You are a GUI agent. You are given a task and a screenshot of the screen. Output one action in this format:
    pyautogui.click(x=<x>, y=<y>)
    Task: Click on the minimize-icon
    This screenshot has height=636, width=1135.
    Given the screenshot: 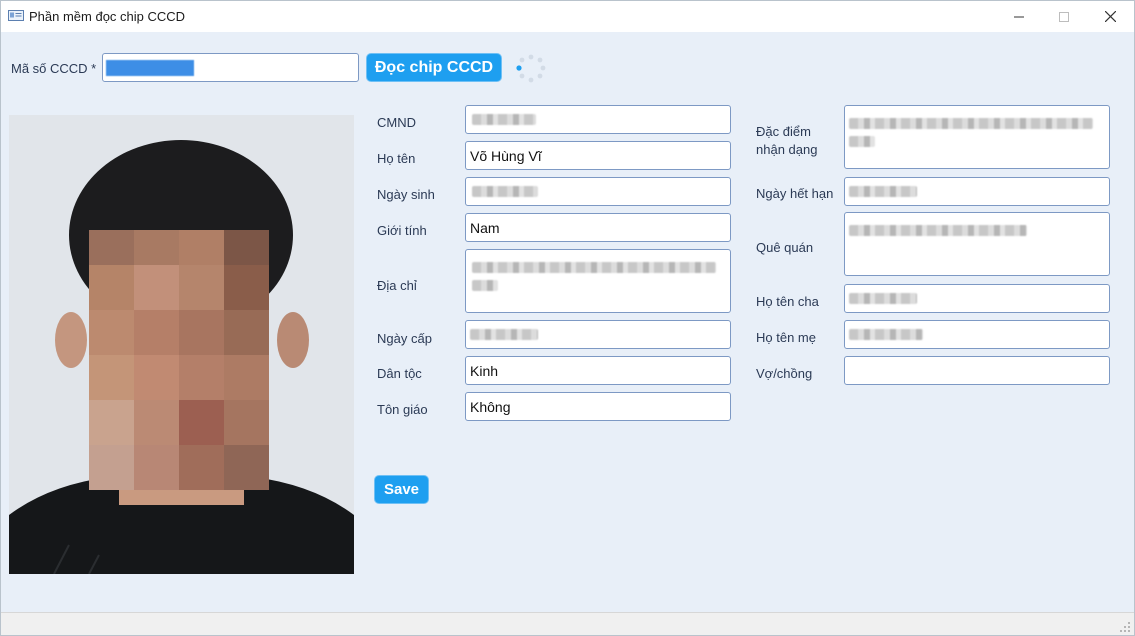 What is the action you would take?
    pyautogui.click(x=1019, y=16)
    